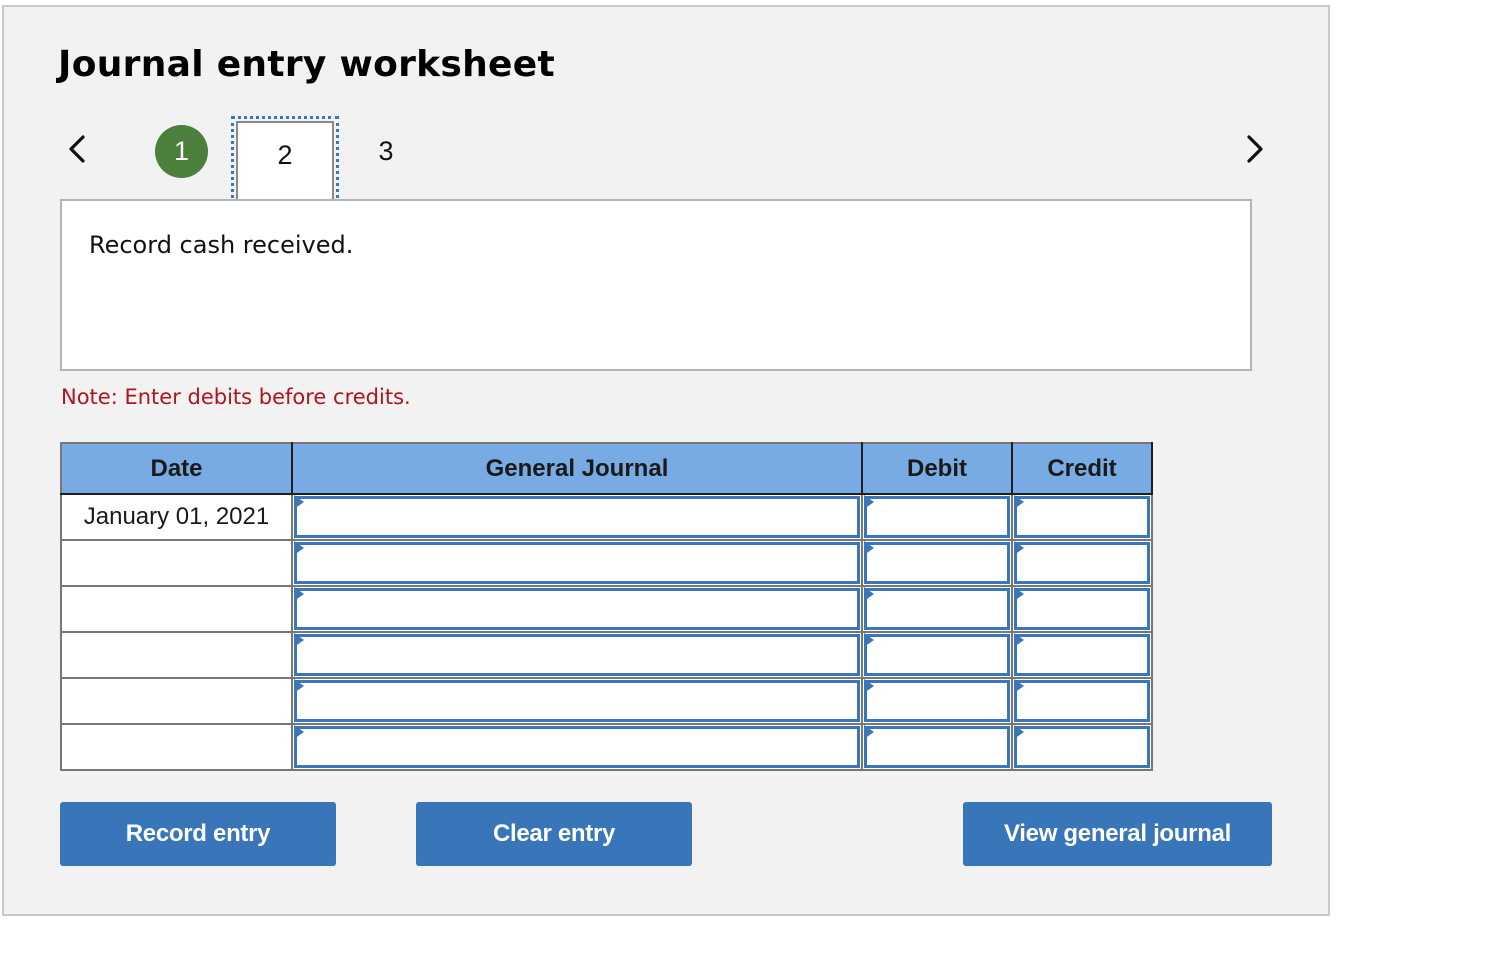  I want to click on chevron-right-icon, so click(1255, 149).